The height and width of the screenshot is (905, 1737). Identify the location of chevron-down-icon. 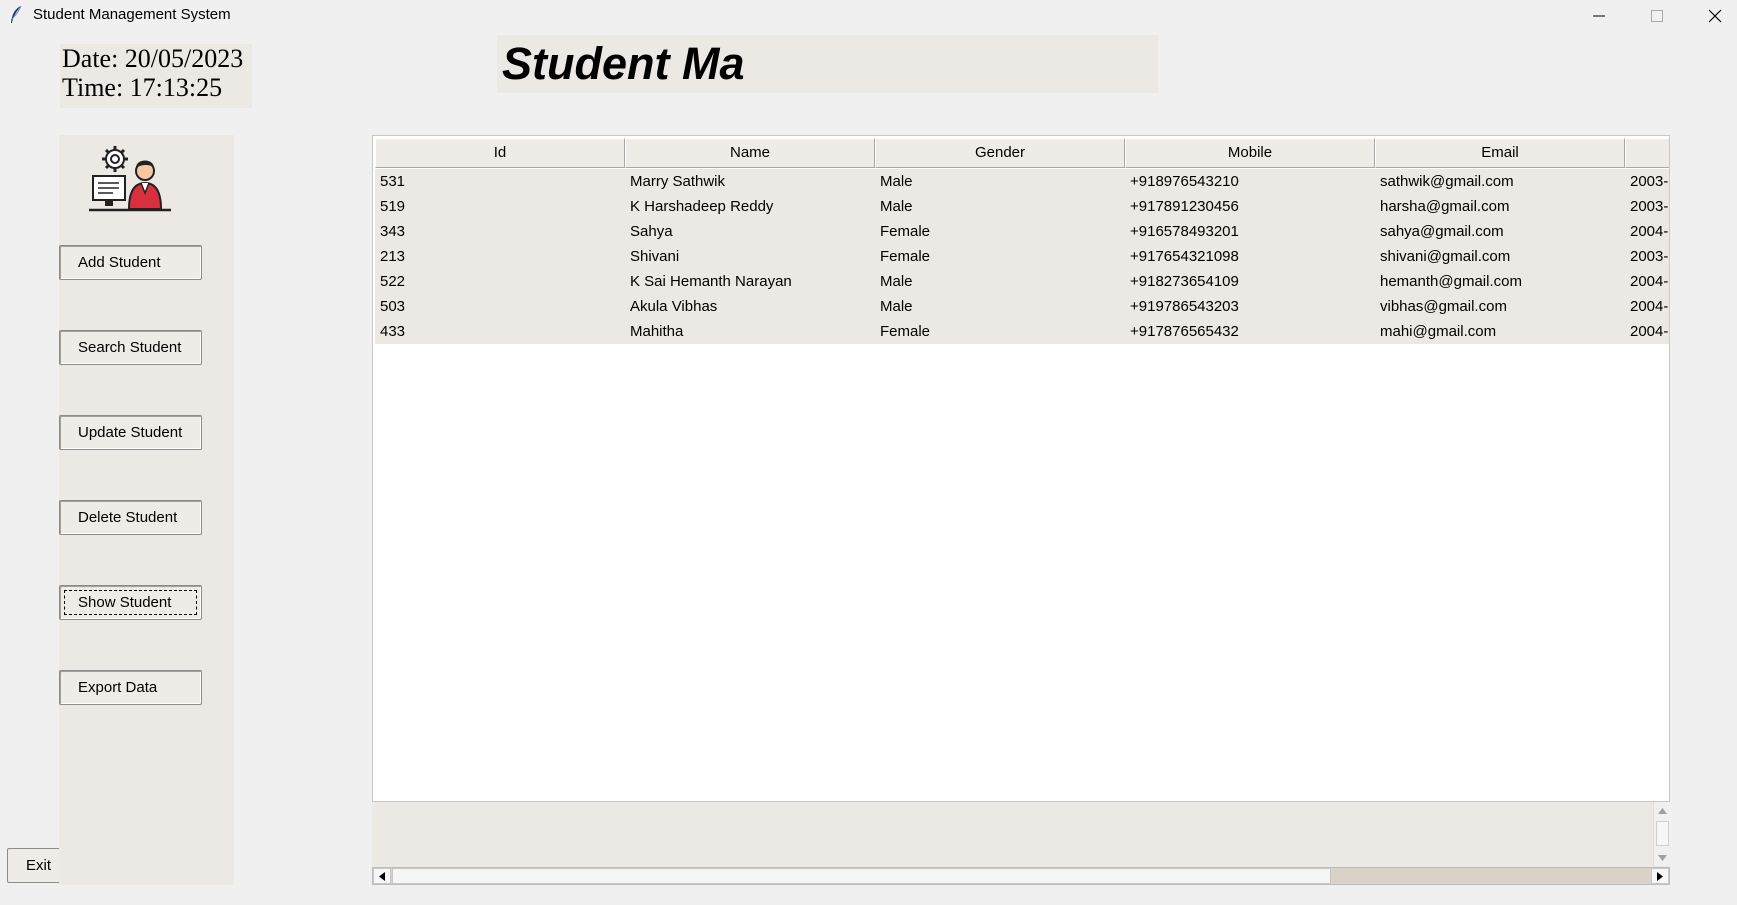
(1662, 857).